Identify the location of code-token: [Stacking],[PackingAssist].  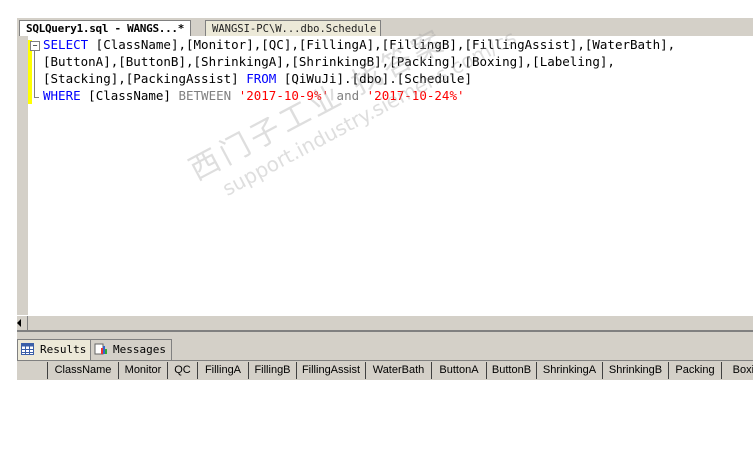
(145, 78).